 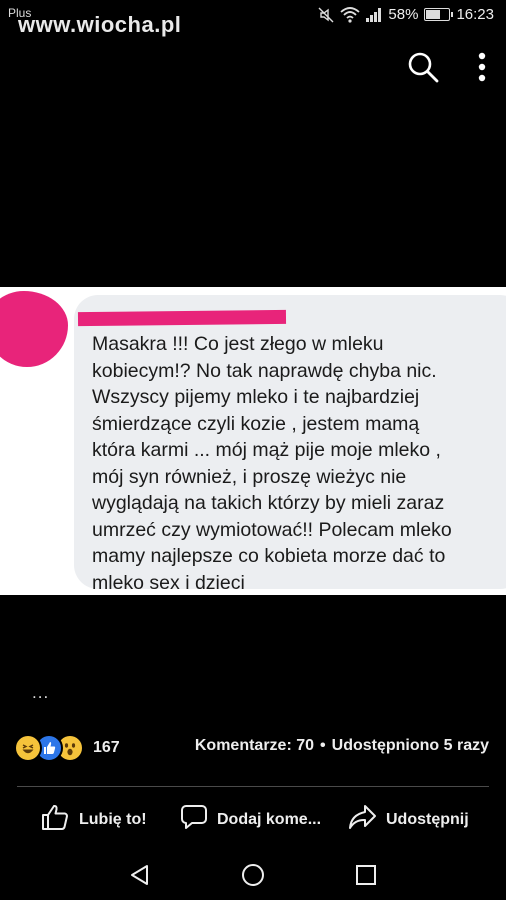 I want to click on watermark: www.wiocha.pl, so click(x=100, y=24).